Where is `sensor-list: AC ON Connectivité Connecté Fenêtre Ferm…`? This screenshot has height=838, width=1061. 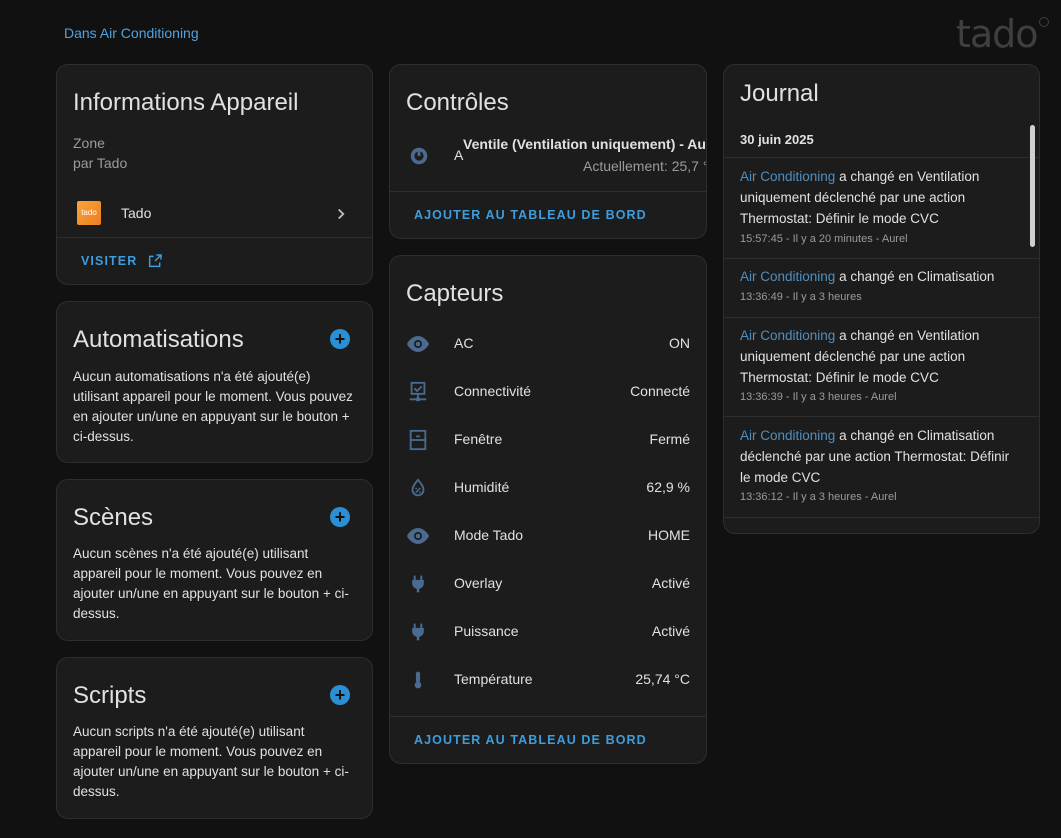 sensor-list: AC ON Connectivité Connecté Fenêtre Ferm… is located at coordinates (548, 512).